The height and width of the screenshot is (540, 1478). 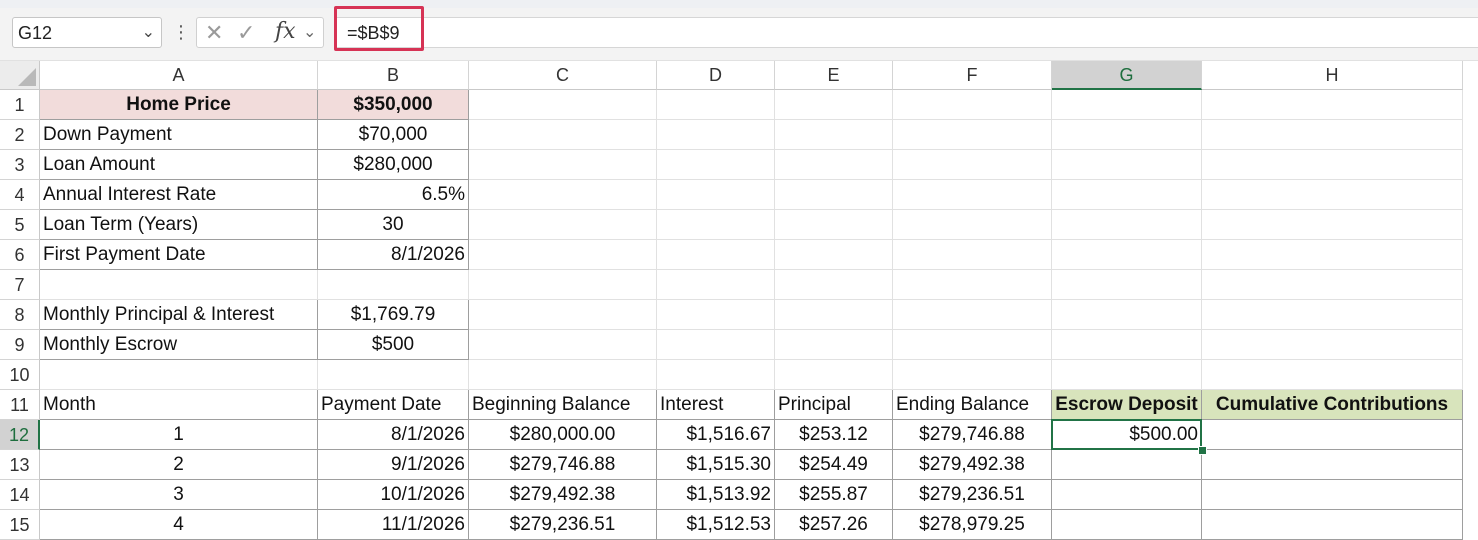 I want to click on cell-c13: $279,746.88, so click(x=563, y=465).